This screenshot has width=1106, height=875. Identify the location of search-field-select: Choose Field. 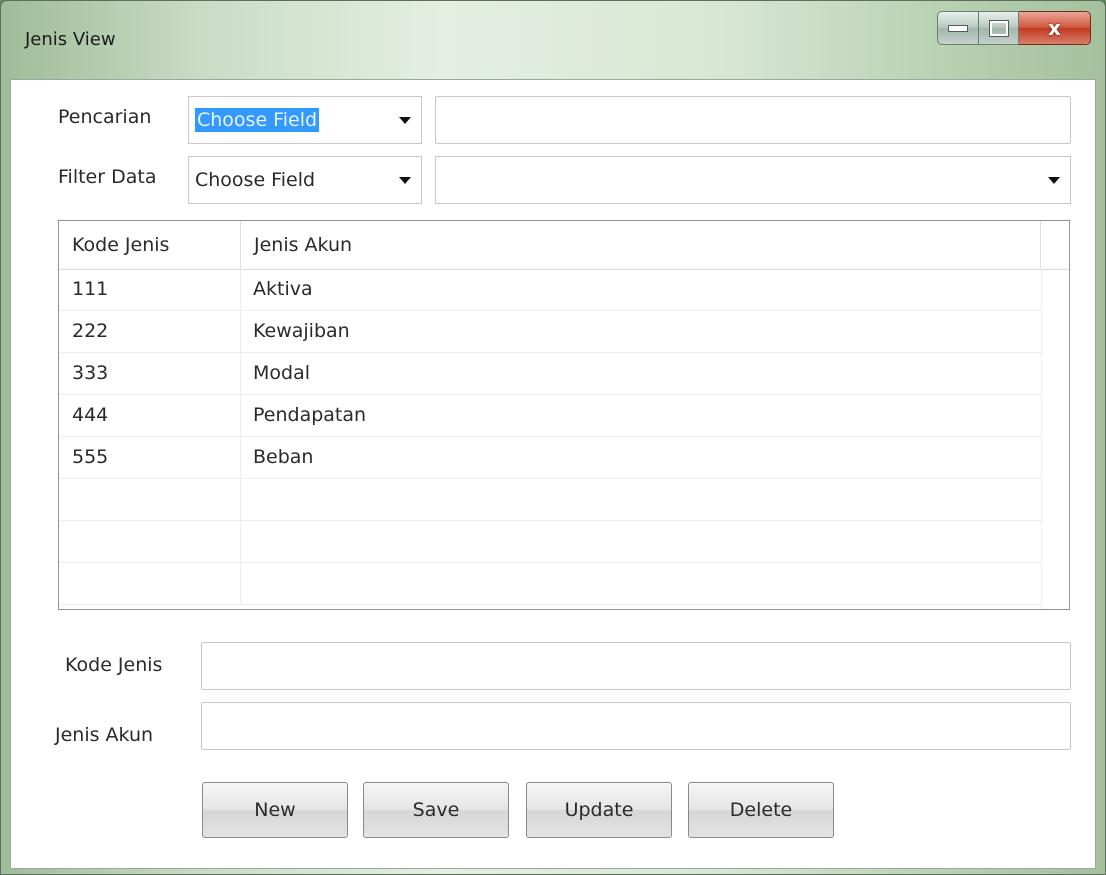
(305, 120).